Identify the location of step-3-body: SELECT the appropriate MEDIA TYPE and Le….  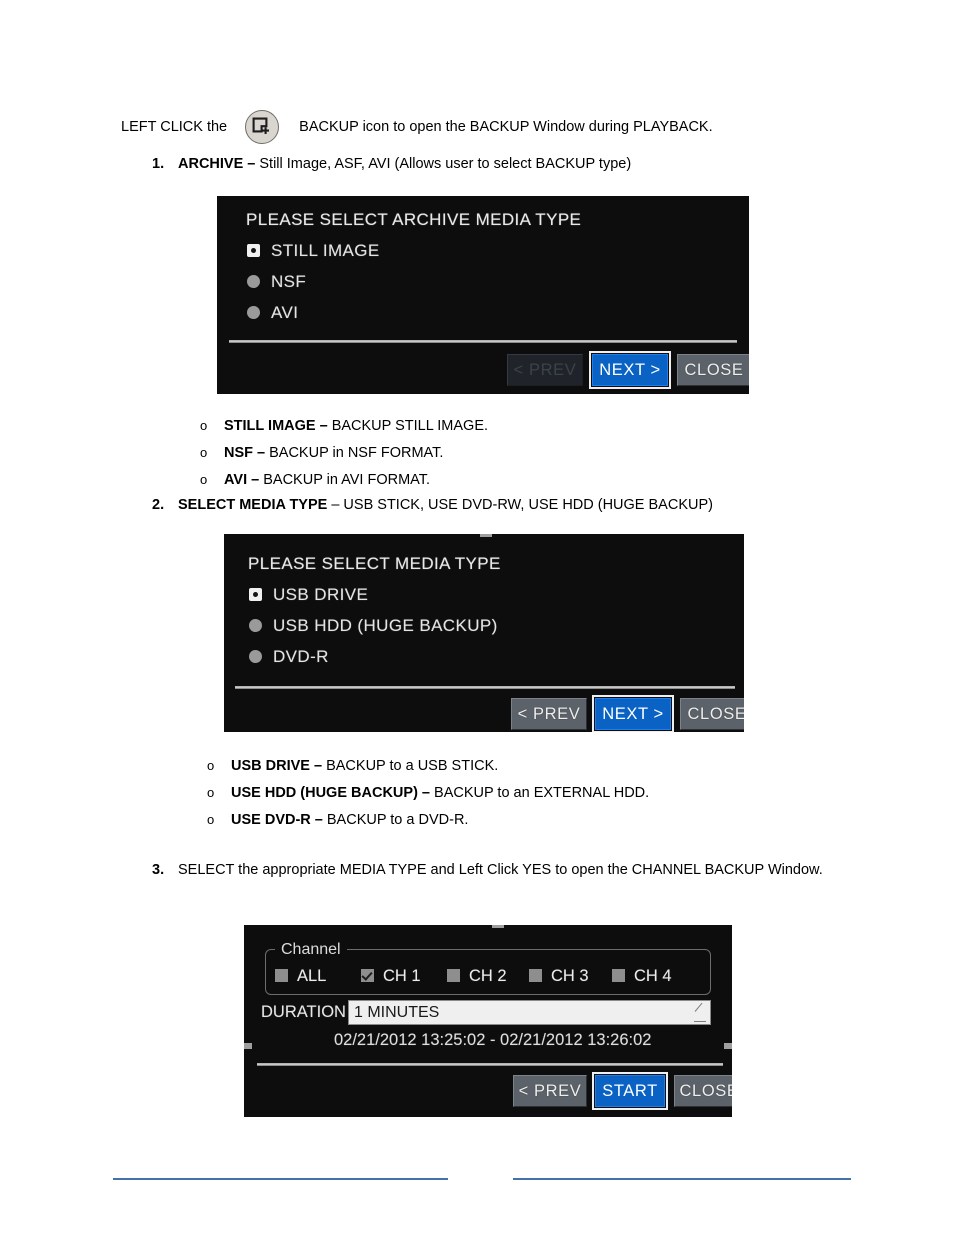
(510, 870).